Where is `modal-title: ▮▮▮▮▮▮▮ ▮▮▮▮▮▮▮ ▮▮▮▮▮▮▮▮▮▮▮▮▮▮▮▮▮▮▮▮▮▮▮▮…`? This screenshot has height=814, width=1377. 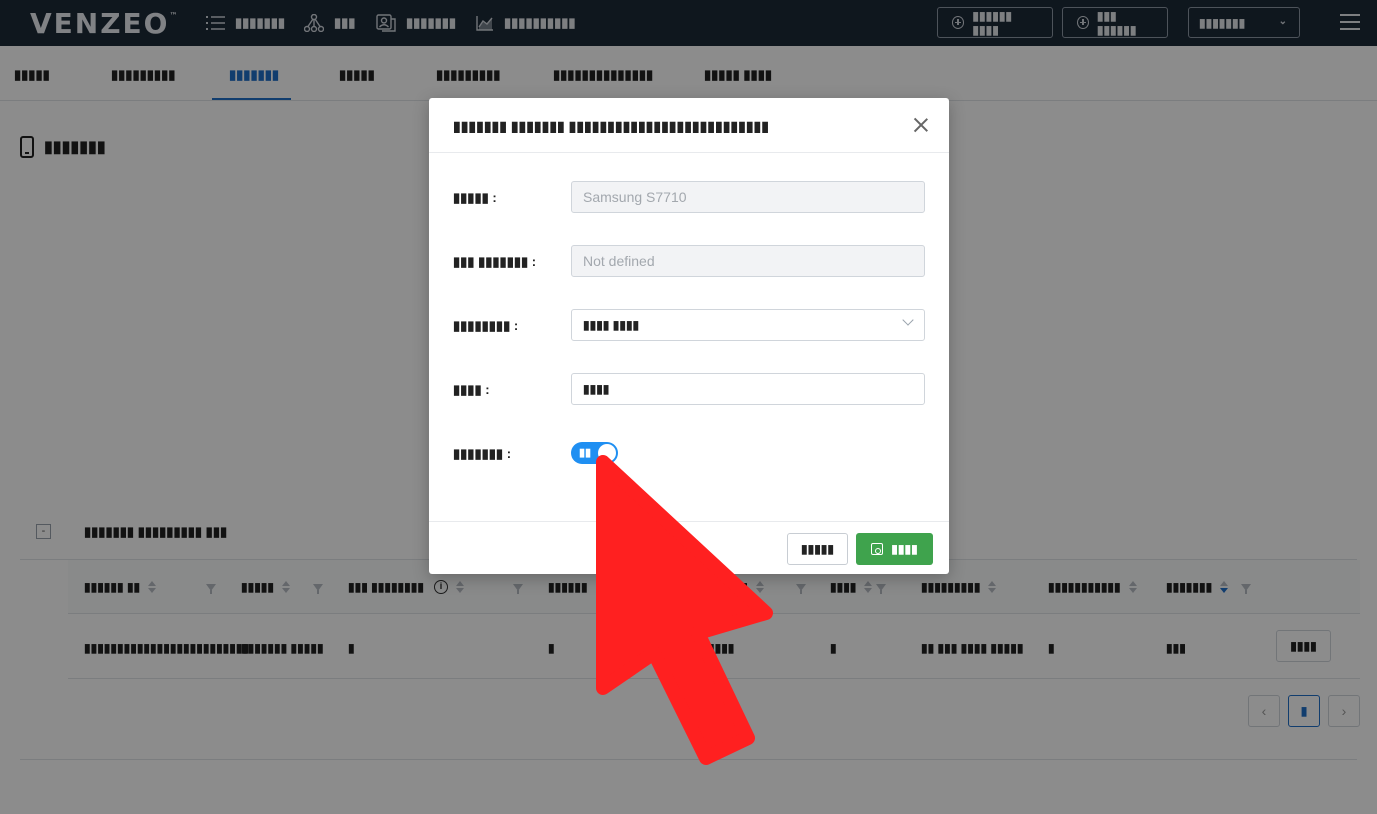 modal-title: ▮▮▮▮▮▮▮ ▮▮▮▮▮▮▮ ▮▮▮▮▮▮▮▮▮▮▮▮▮▮▮▮▮▮▮▮▮▮▮▮… is located at coordinates (611, 126).